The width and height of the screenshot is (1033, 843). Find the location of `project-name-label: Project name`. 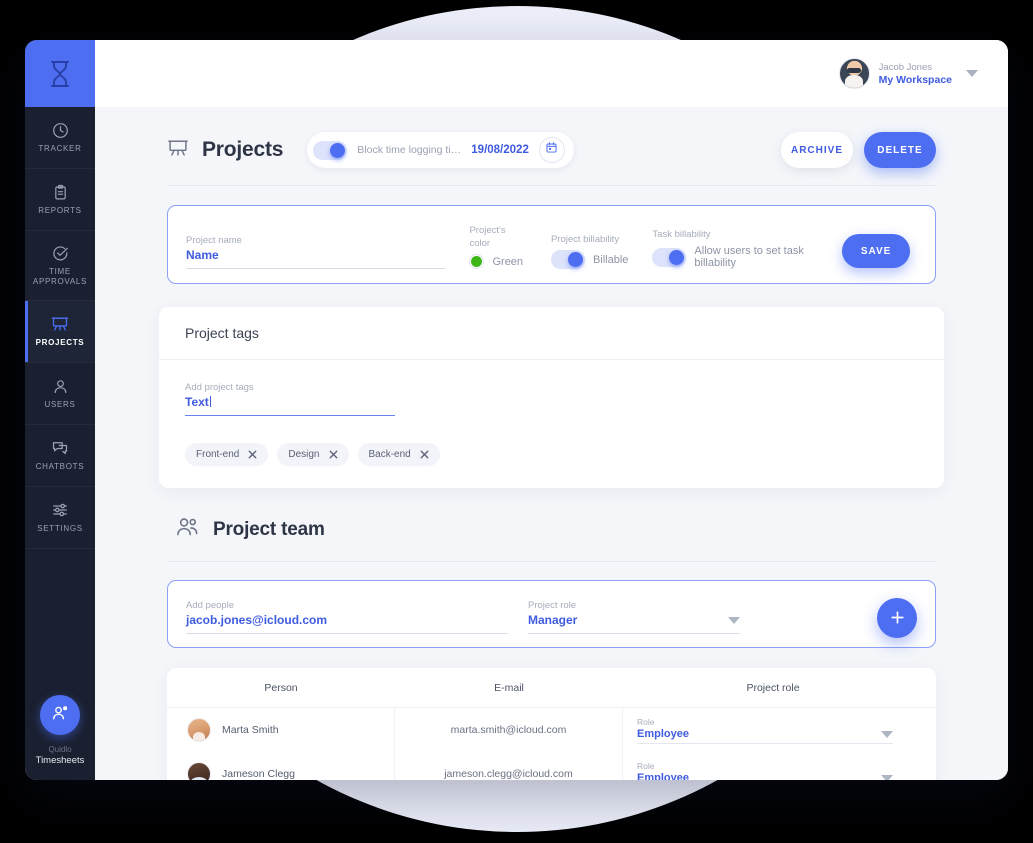

project-name-label: Project name is located at coordinates (214, 240).